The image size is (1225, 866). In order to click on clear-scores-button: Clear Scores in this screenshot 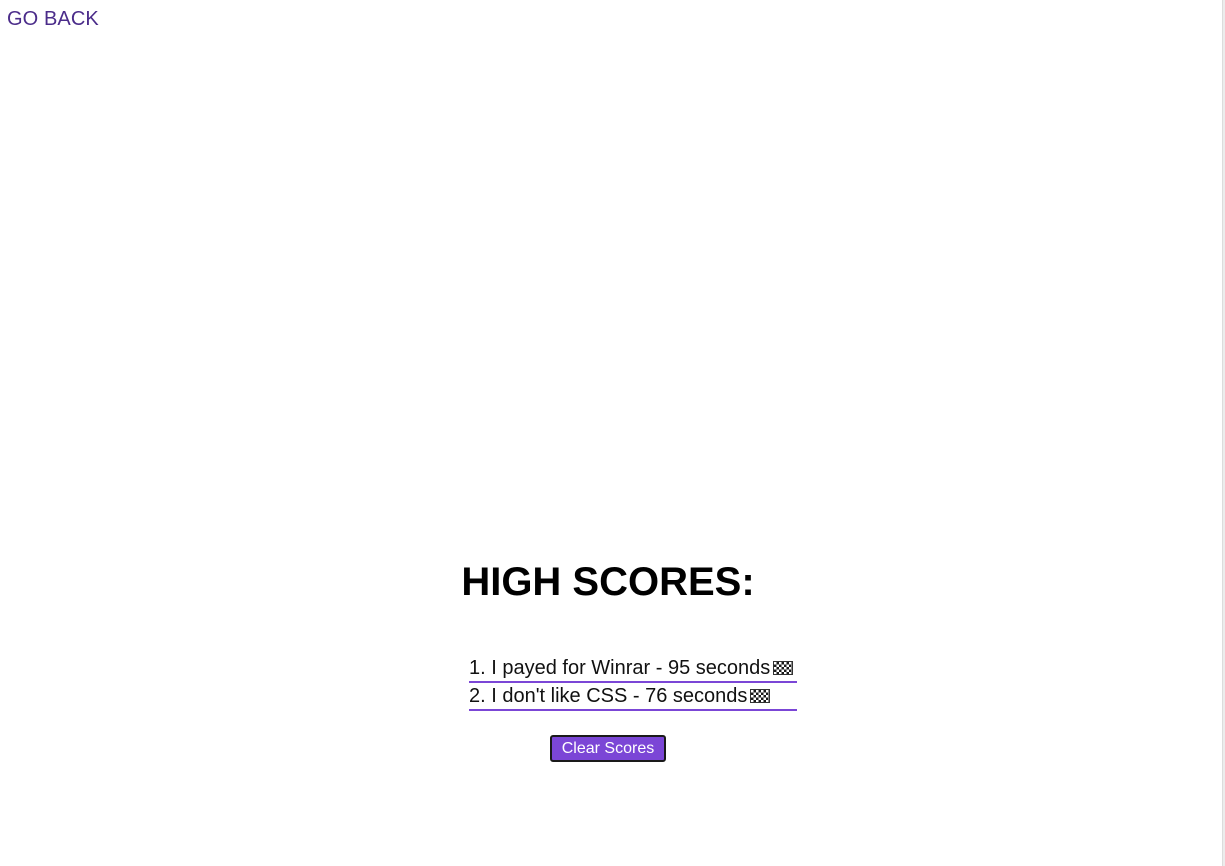, I will do `click(608, 748)`.